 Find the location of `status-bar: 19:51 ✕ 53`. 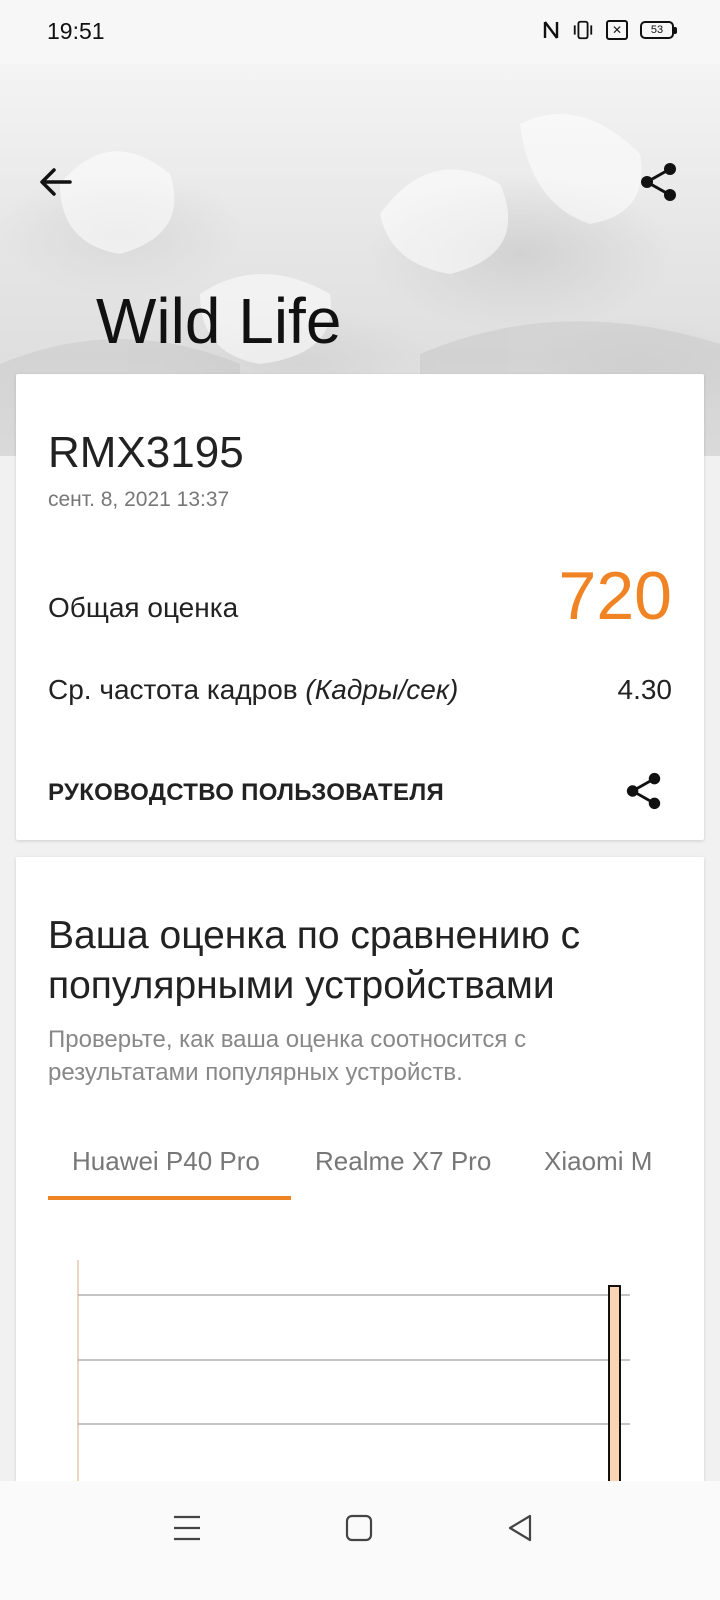

status-bar: 19:51 ✕ 53 is located at coordinates (360, 32).